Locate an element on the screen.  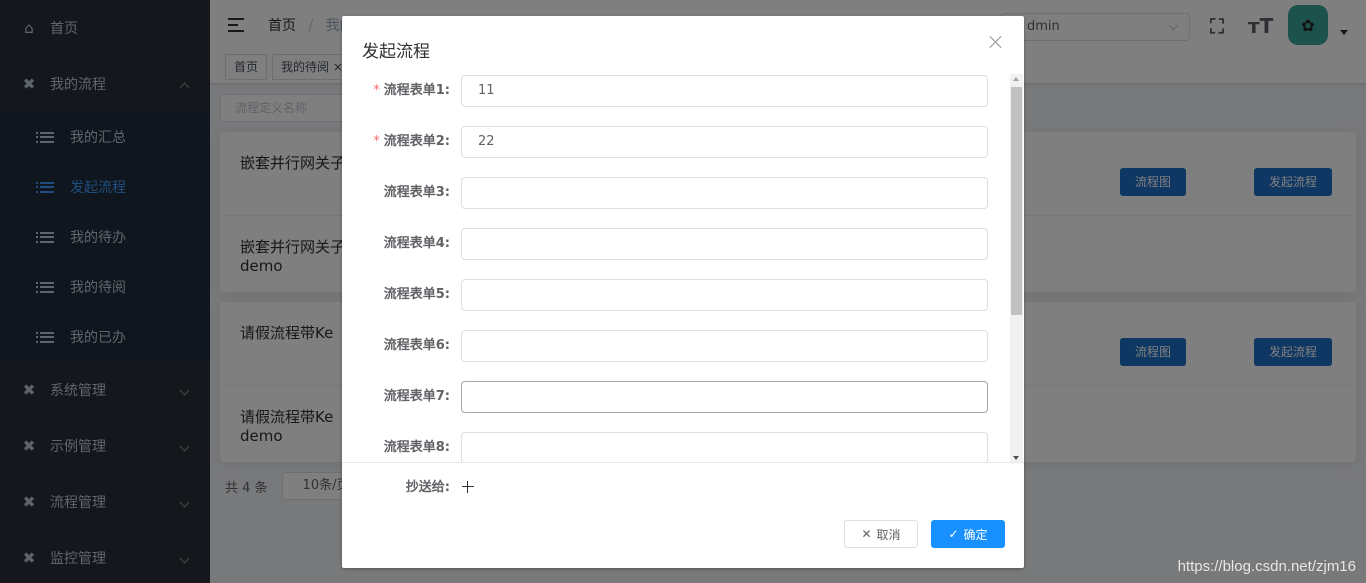
form-label: * 流程表单2: is located at coordinates (411, 141).